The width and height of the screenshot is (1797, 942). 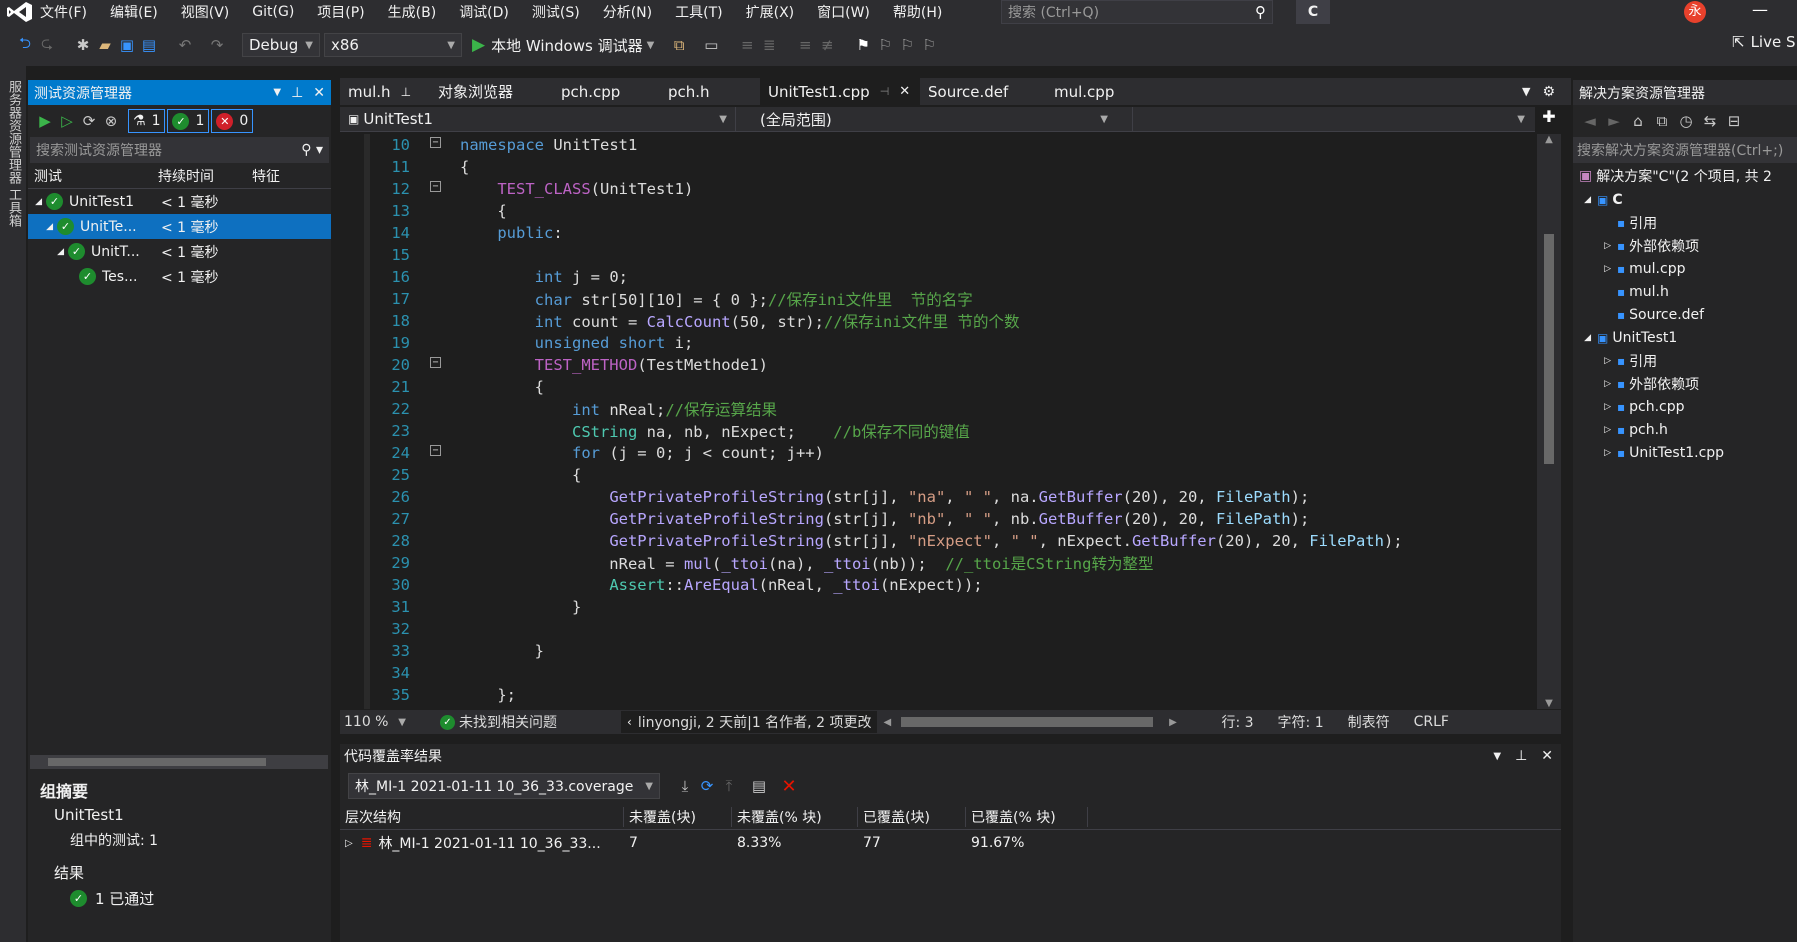 What do you see at coordinates (707, 786) in the screenshot?
I see `refresh-icon: ⟳` at bounding box center [707, 786].